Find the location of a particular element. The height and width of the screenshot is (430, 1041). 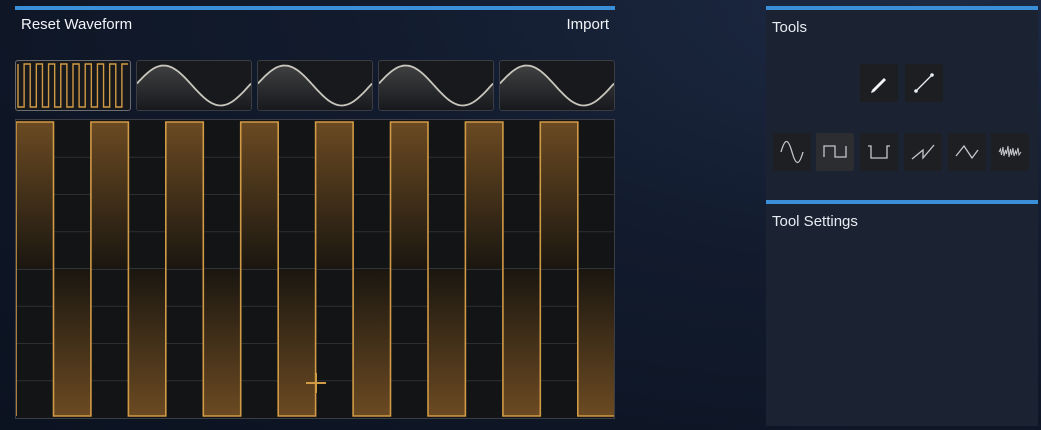

pencil-tool-button is located at coordinates (879, 83).